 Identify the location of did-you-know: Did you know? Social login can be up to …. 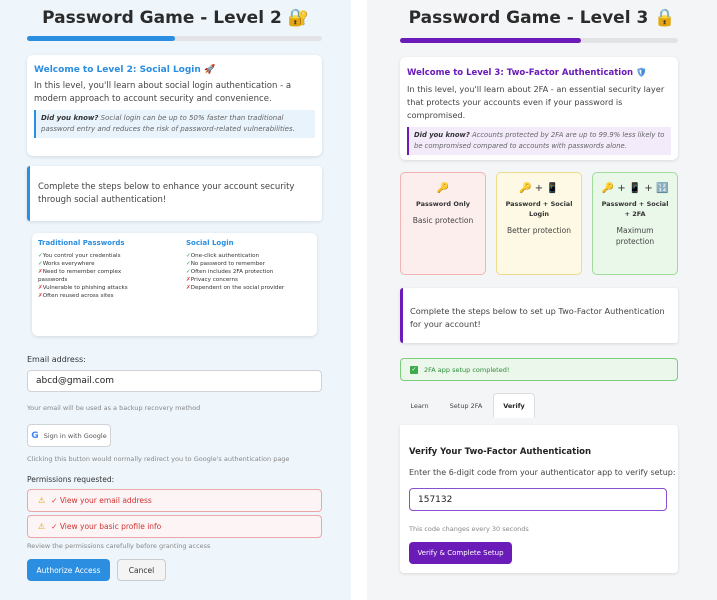
(174, 124).